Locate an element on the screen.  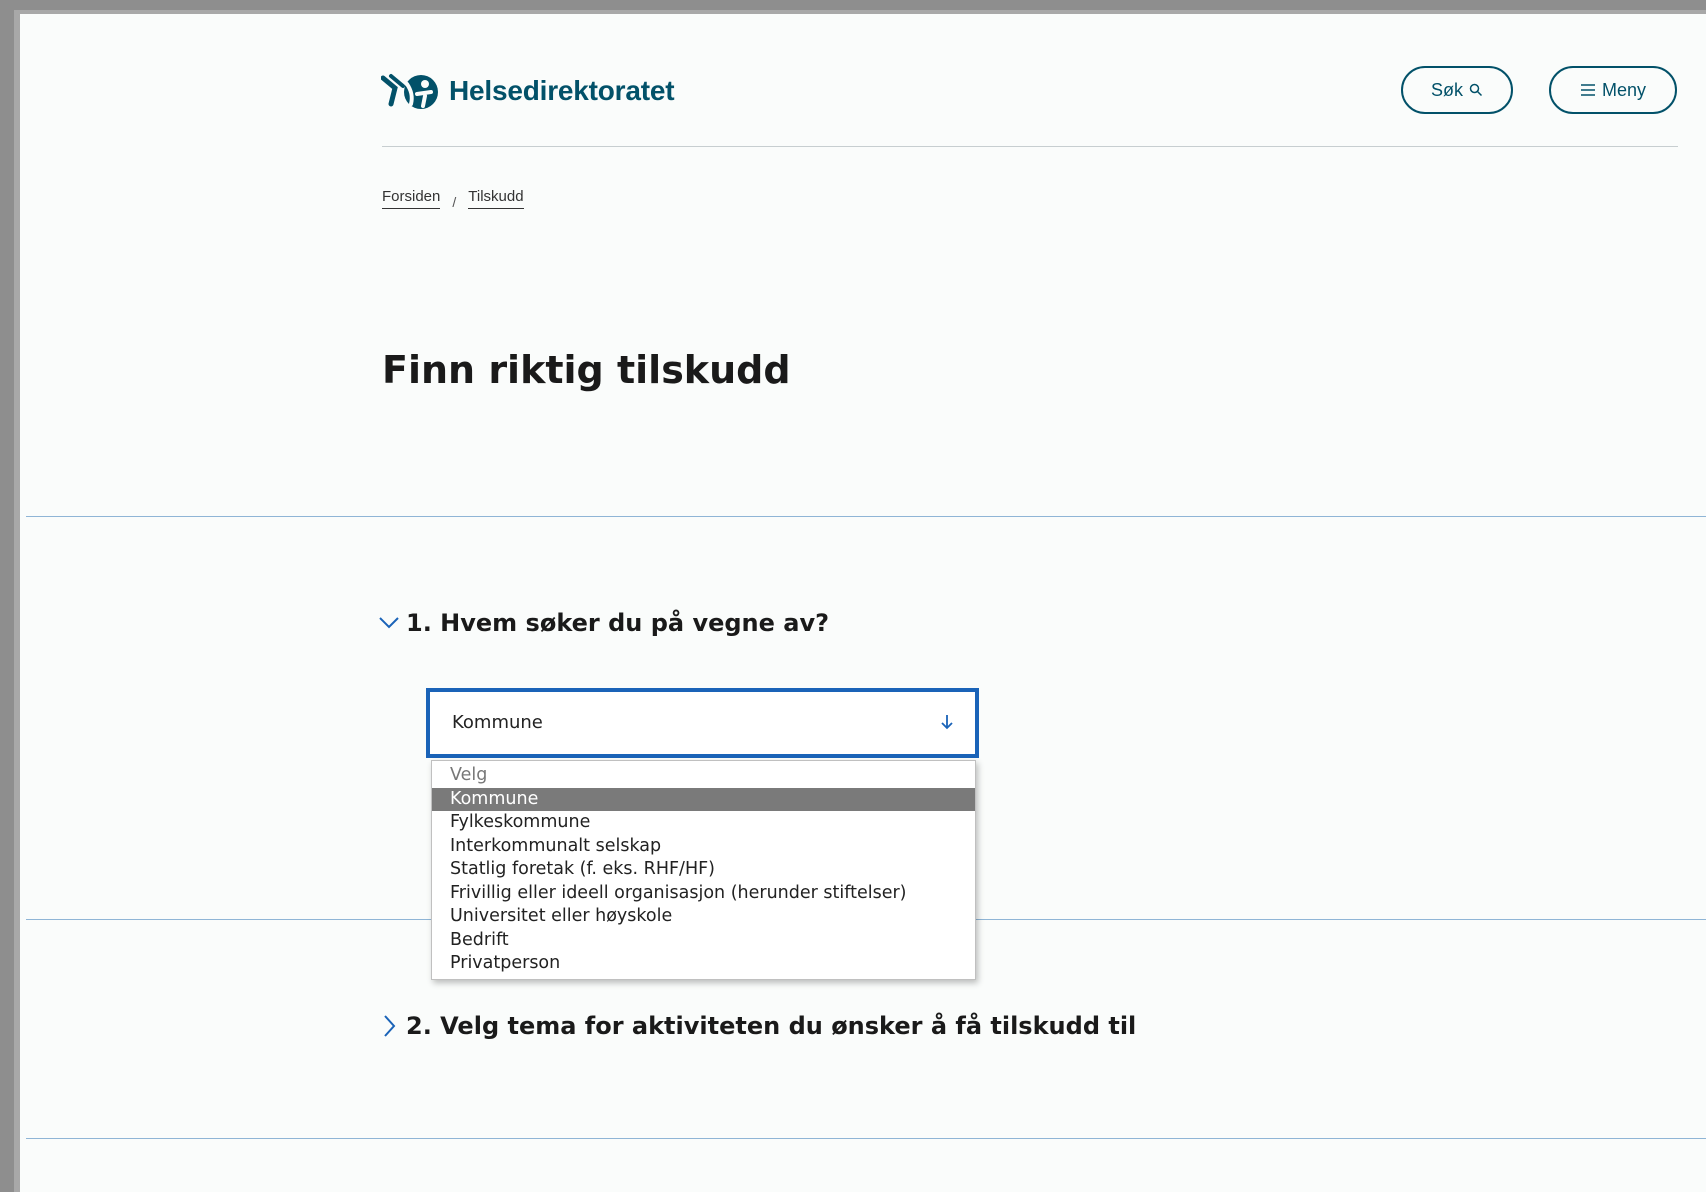
select-option: Velg is located at coordinates (703, 776).